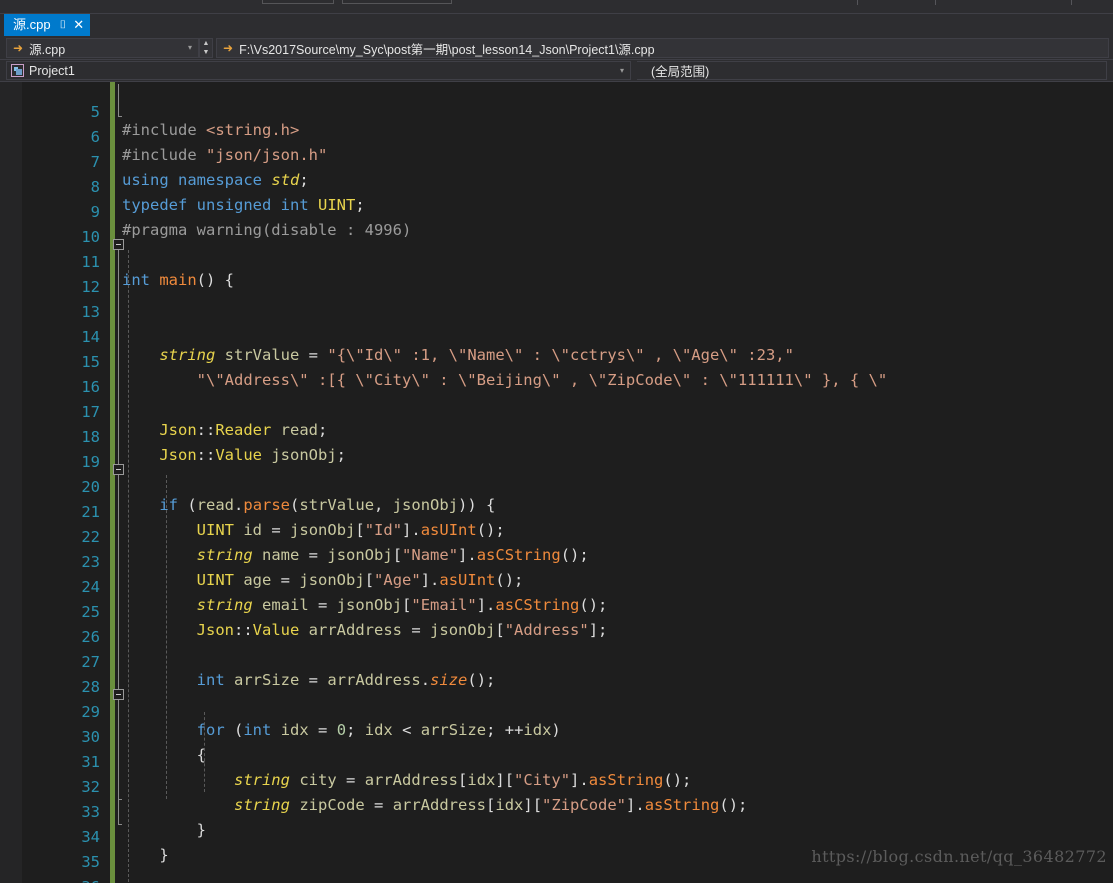 This screenshot has width=1113, height=883. I want to click on code-line: 5 #include <string.h>, so click(556, 110).